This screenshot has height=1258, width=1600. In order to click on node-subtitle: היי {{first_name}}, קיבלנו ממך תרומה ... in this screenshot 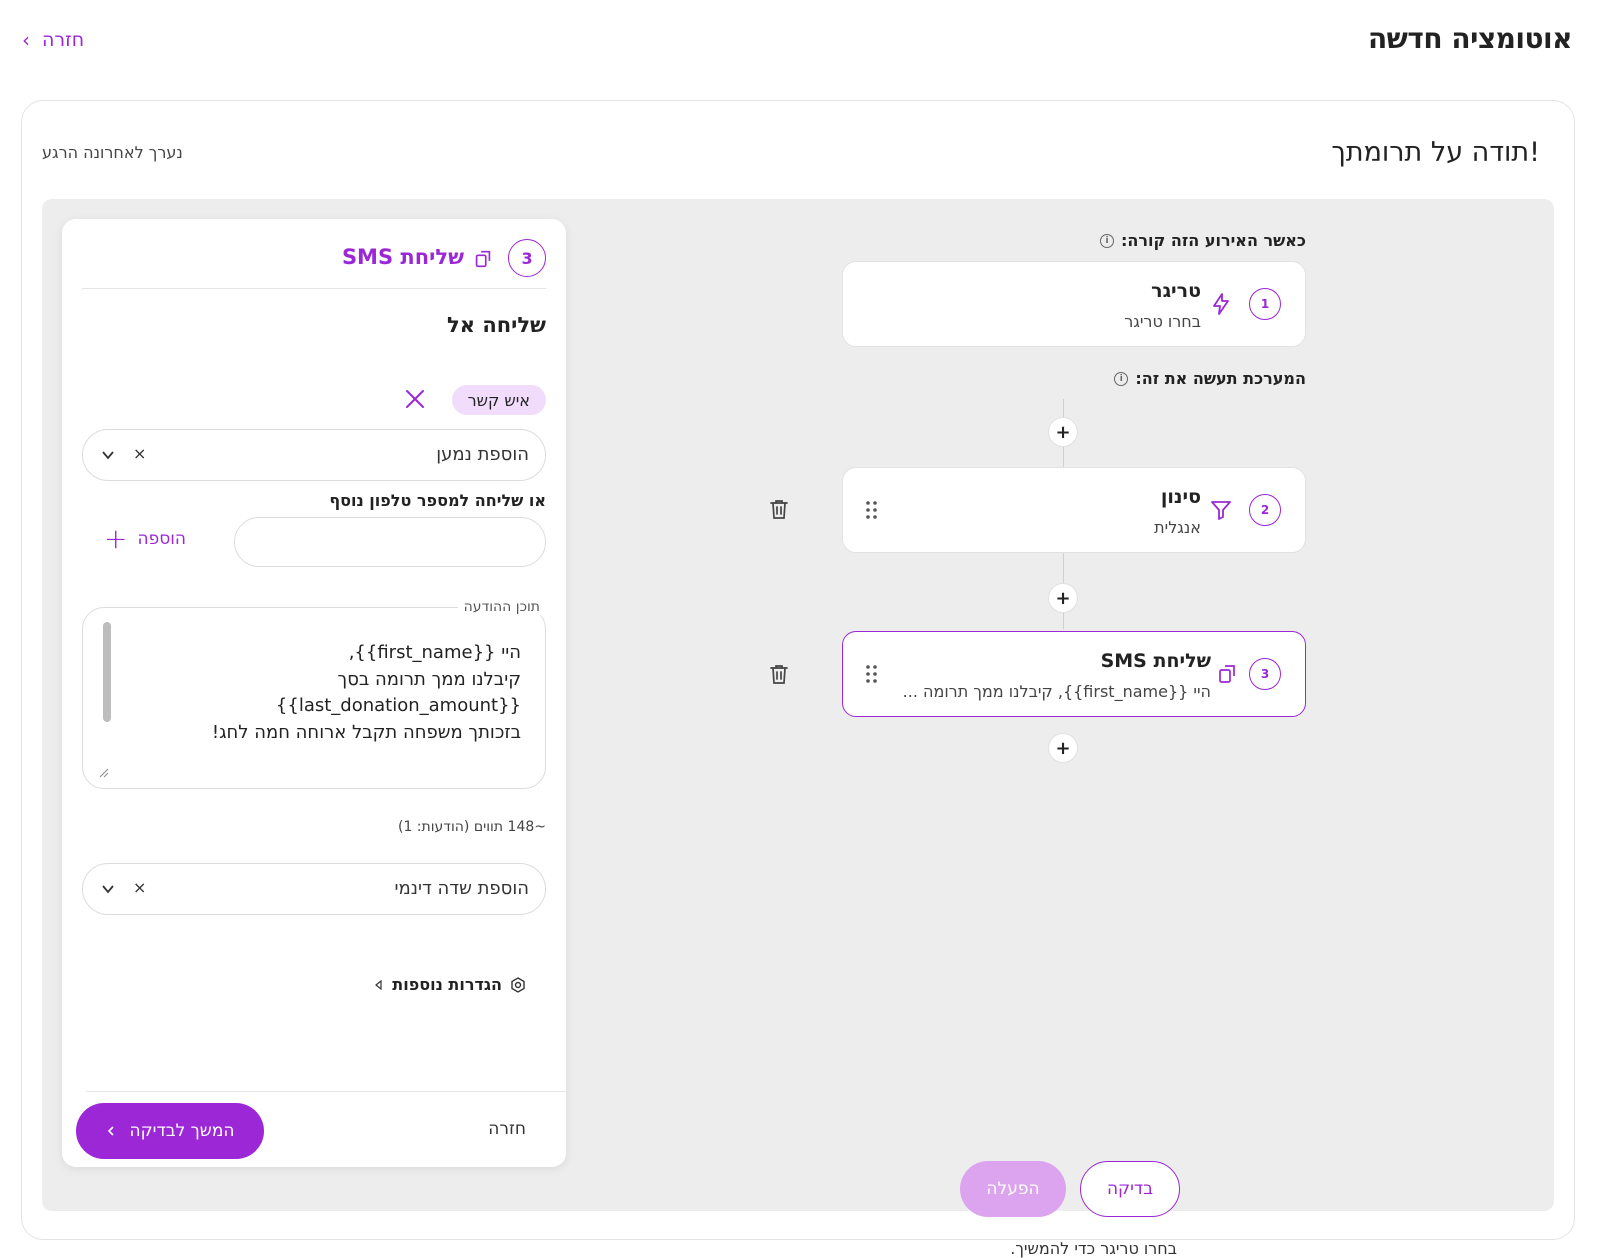, I will do `click(1056, 691)`.